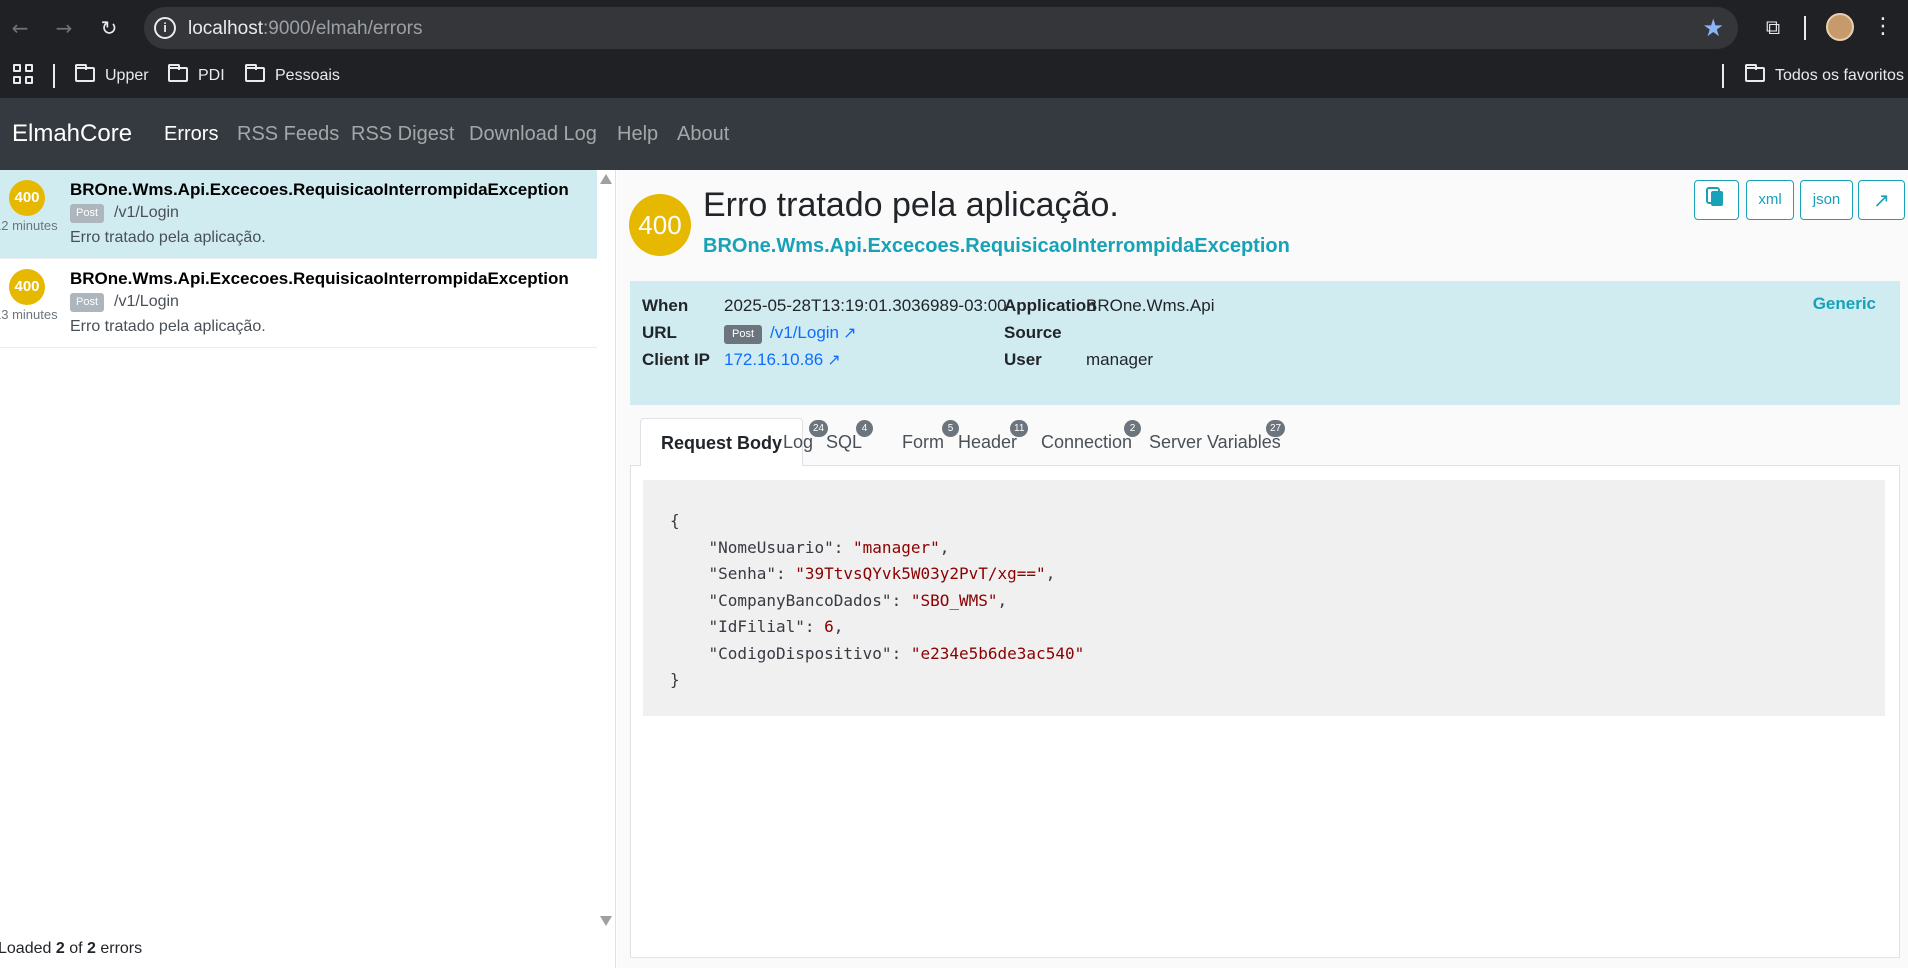 This screenshot has height=968, width=1908. I want to click on json-button: json, so click(1826, 200).